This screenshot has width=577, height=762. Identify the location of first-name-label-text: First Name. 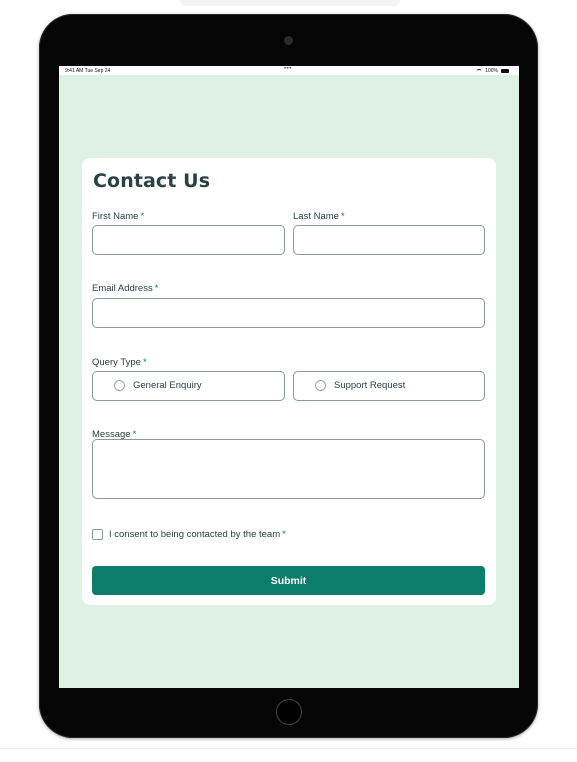
(115, 216).